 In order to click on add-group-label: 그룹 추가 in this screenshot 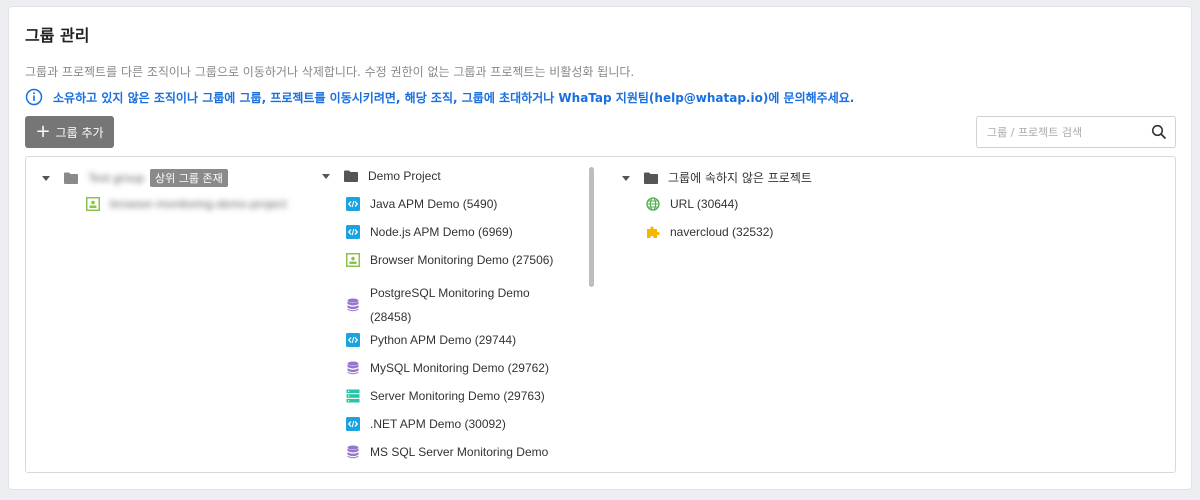, I will do `click(79, 132)`.